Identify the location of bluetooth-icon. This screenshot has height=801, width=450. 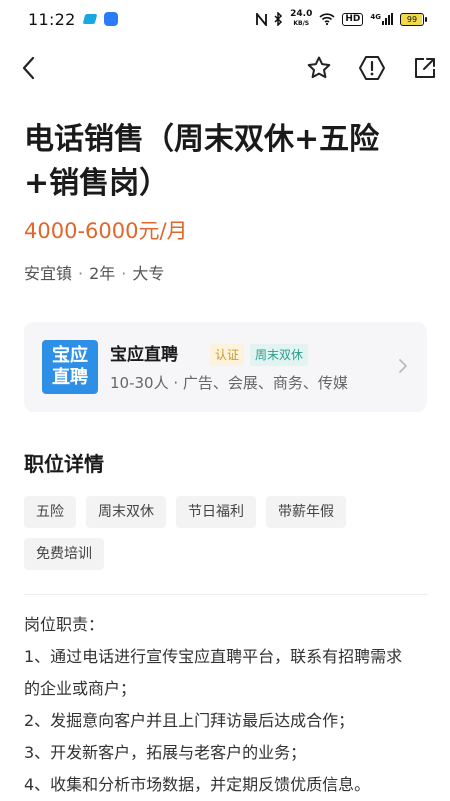
(278, 19).